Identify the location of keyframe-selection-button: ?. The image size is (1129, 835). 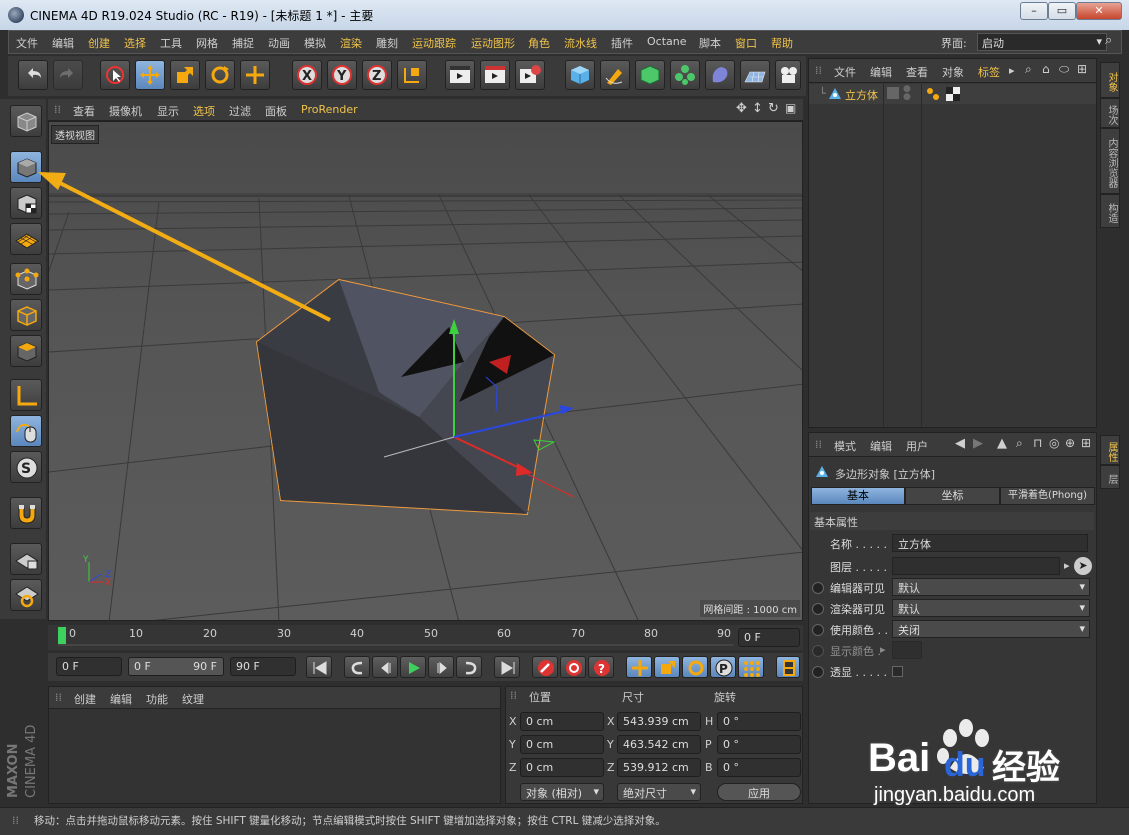
(601, 667).